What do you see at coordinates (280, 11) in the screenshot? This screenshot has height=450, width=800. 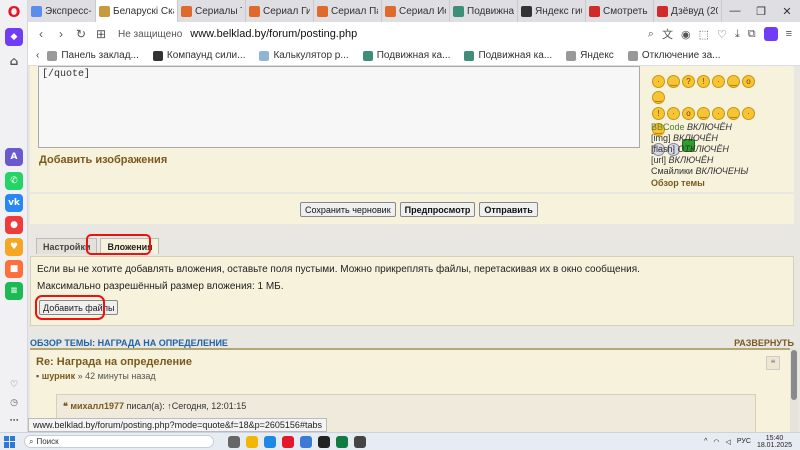 I see `browser-tab: Сериал Гибе` at bounding box center [280, 11].